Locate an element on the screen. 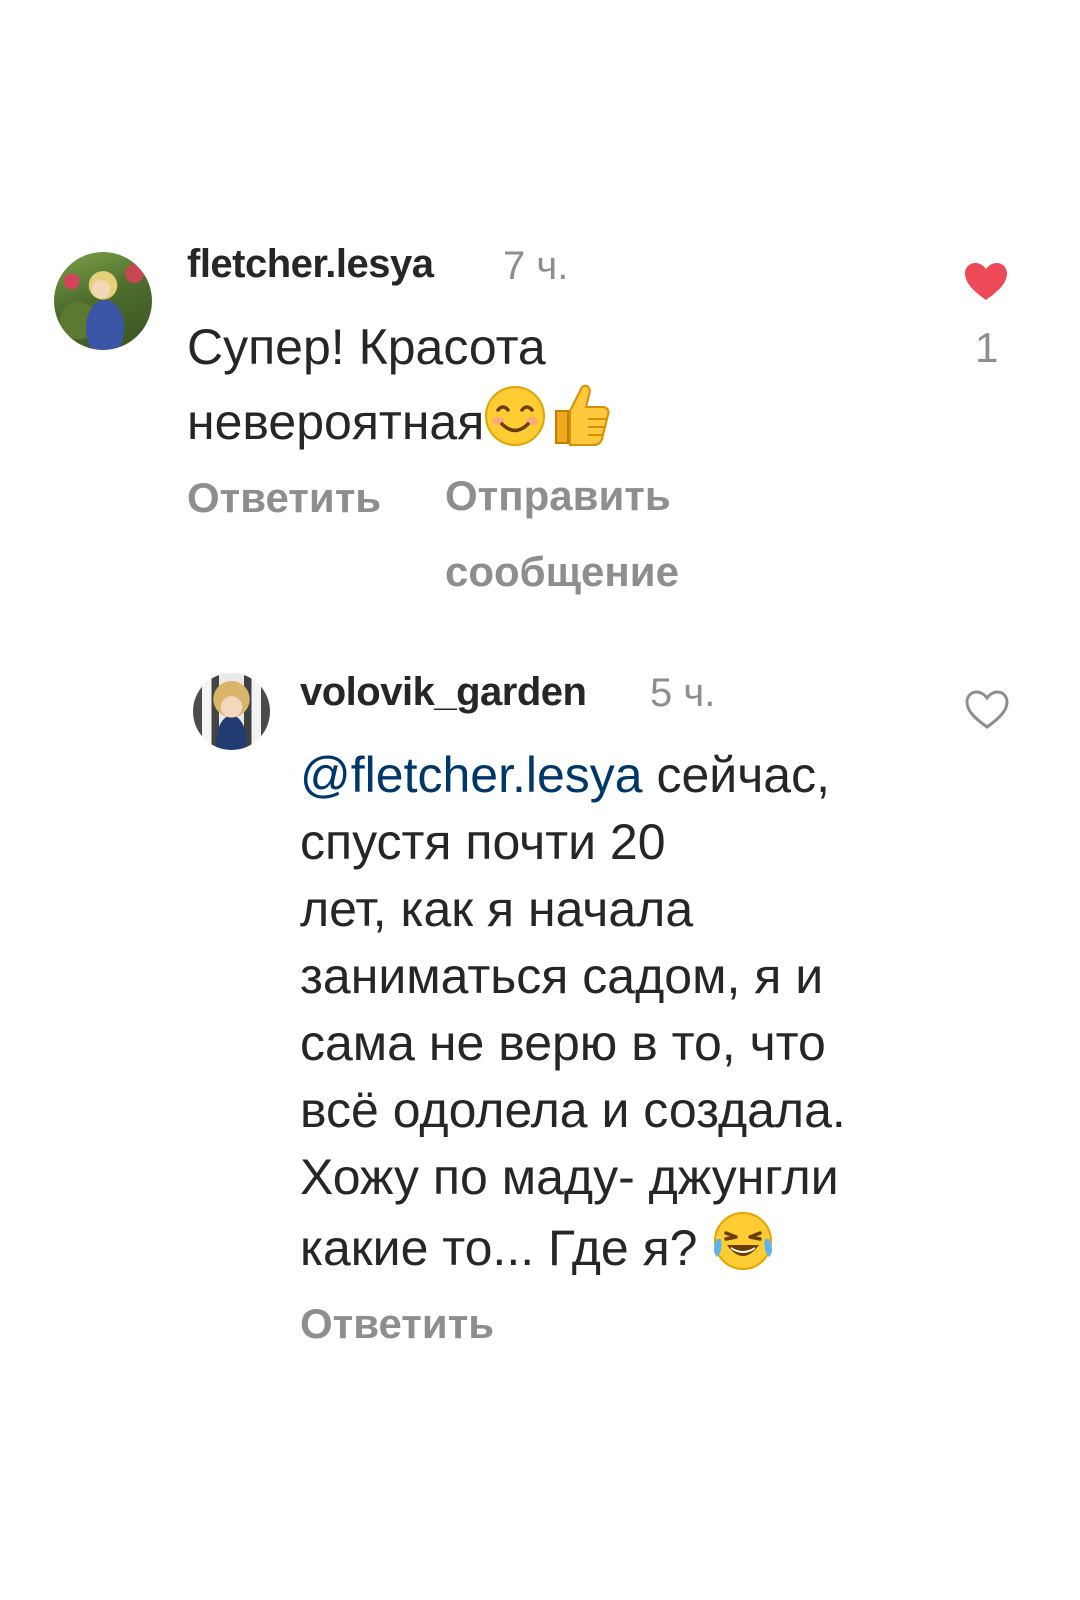  send-message-button: Отправить сообщение is located at coordinates (562, 534).